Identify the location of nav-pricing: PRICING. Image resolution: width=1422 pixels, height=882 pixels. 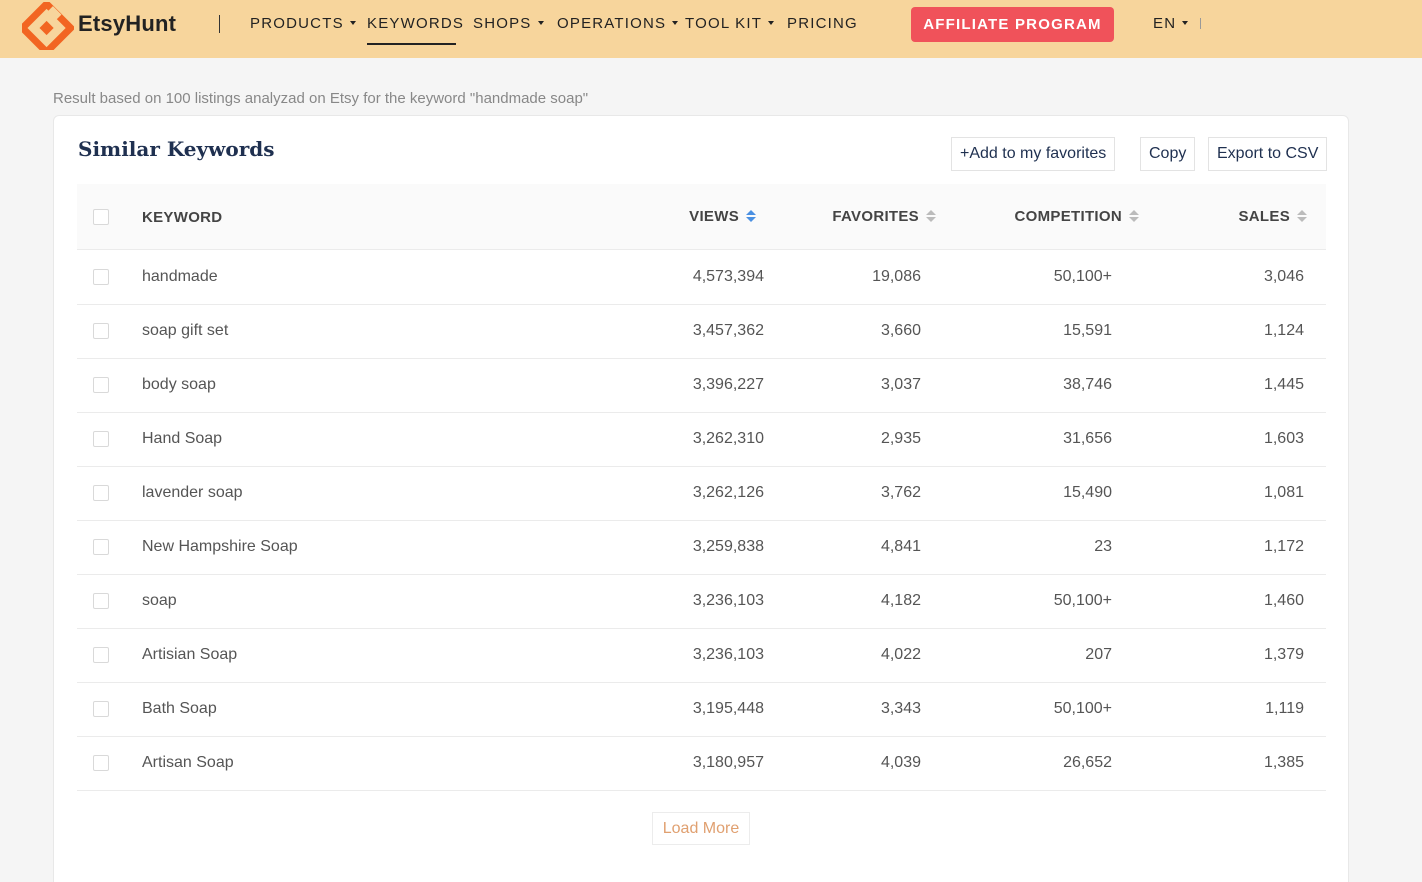
(822, 23).